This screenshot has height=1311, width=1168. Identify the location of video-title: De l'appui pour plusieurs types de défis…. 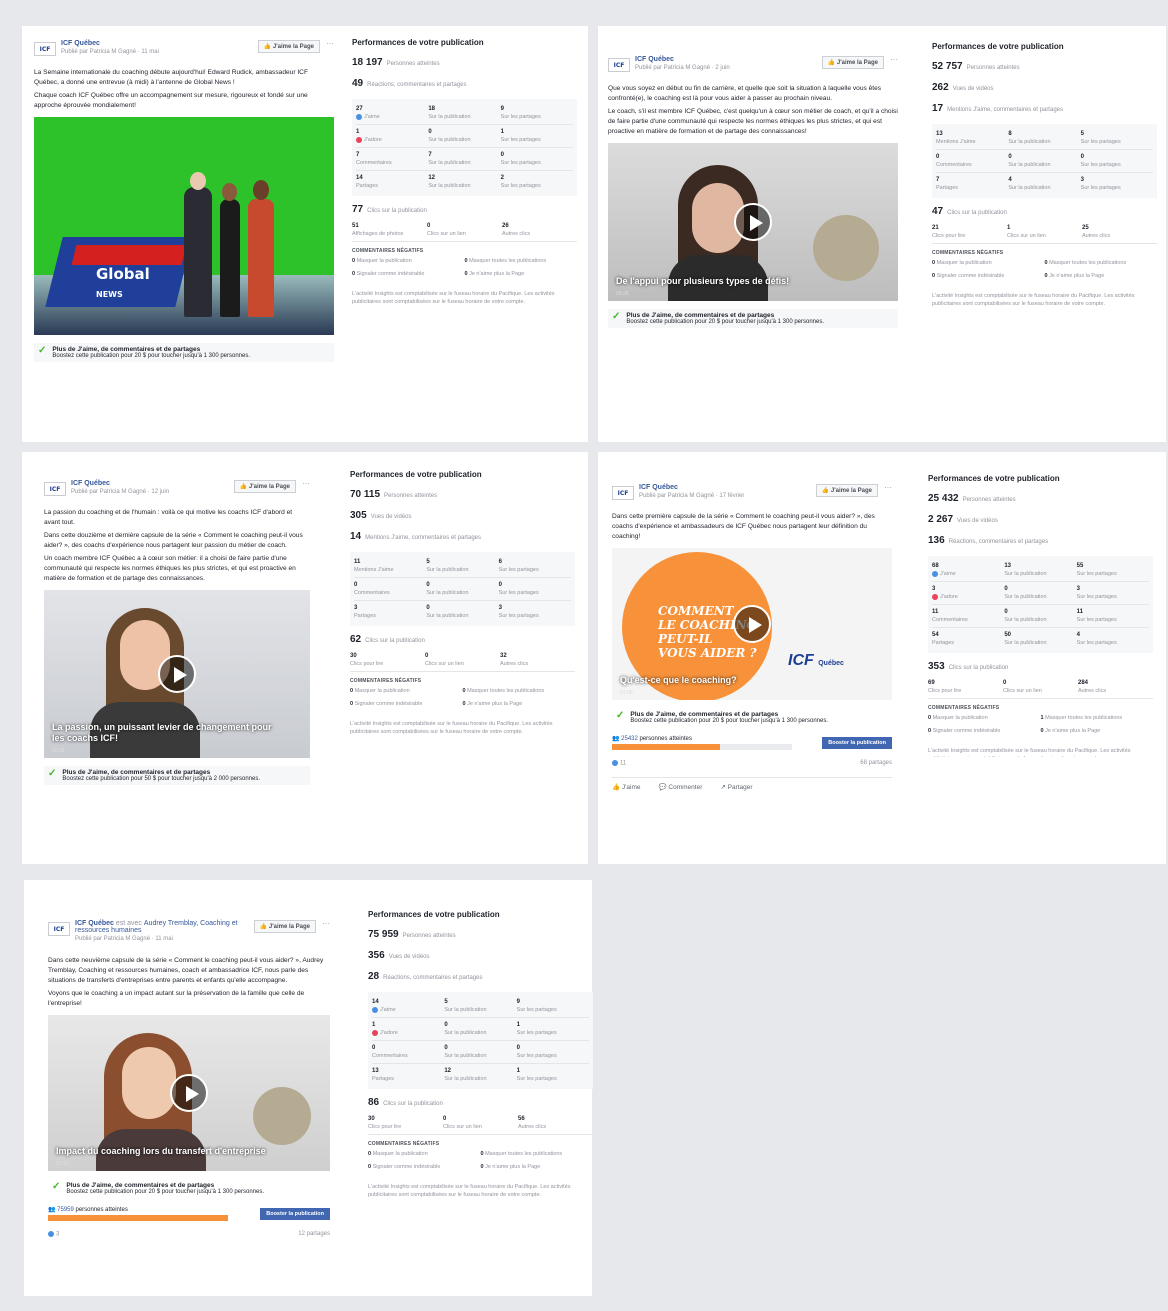
(703, 281).